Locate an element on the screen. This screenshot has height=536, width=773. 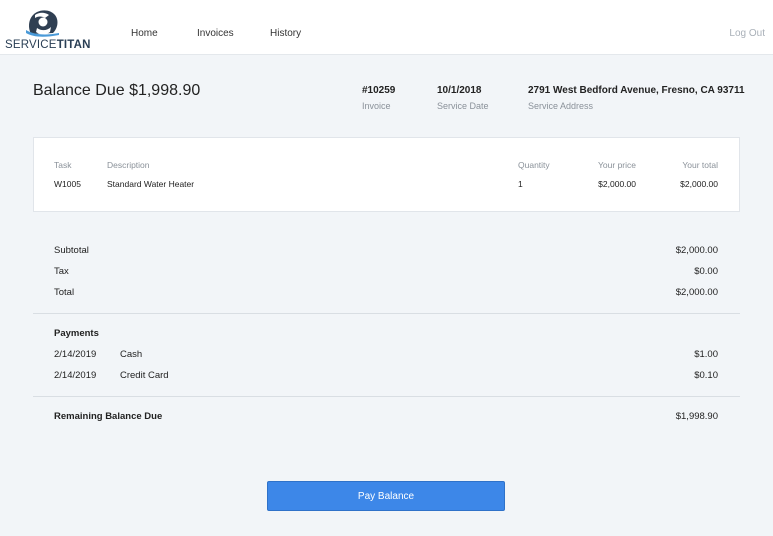
service-date: 10/1/2018 is located at coordinates (459, 90).